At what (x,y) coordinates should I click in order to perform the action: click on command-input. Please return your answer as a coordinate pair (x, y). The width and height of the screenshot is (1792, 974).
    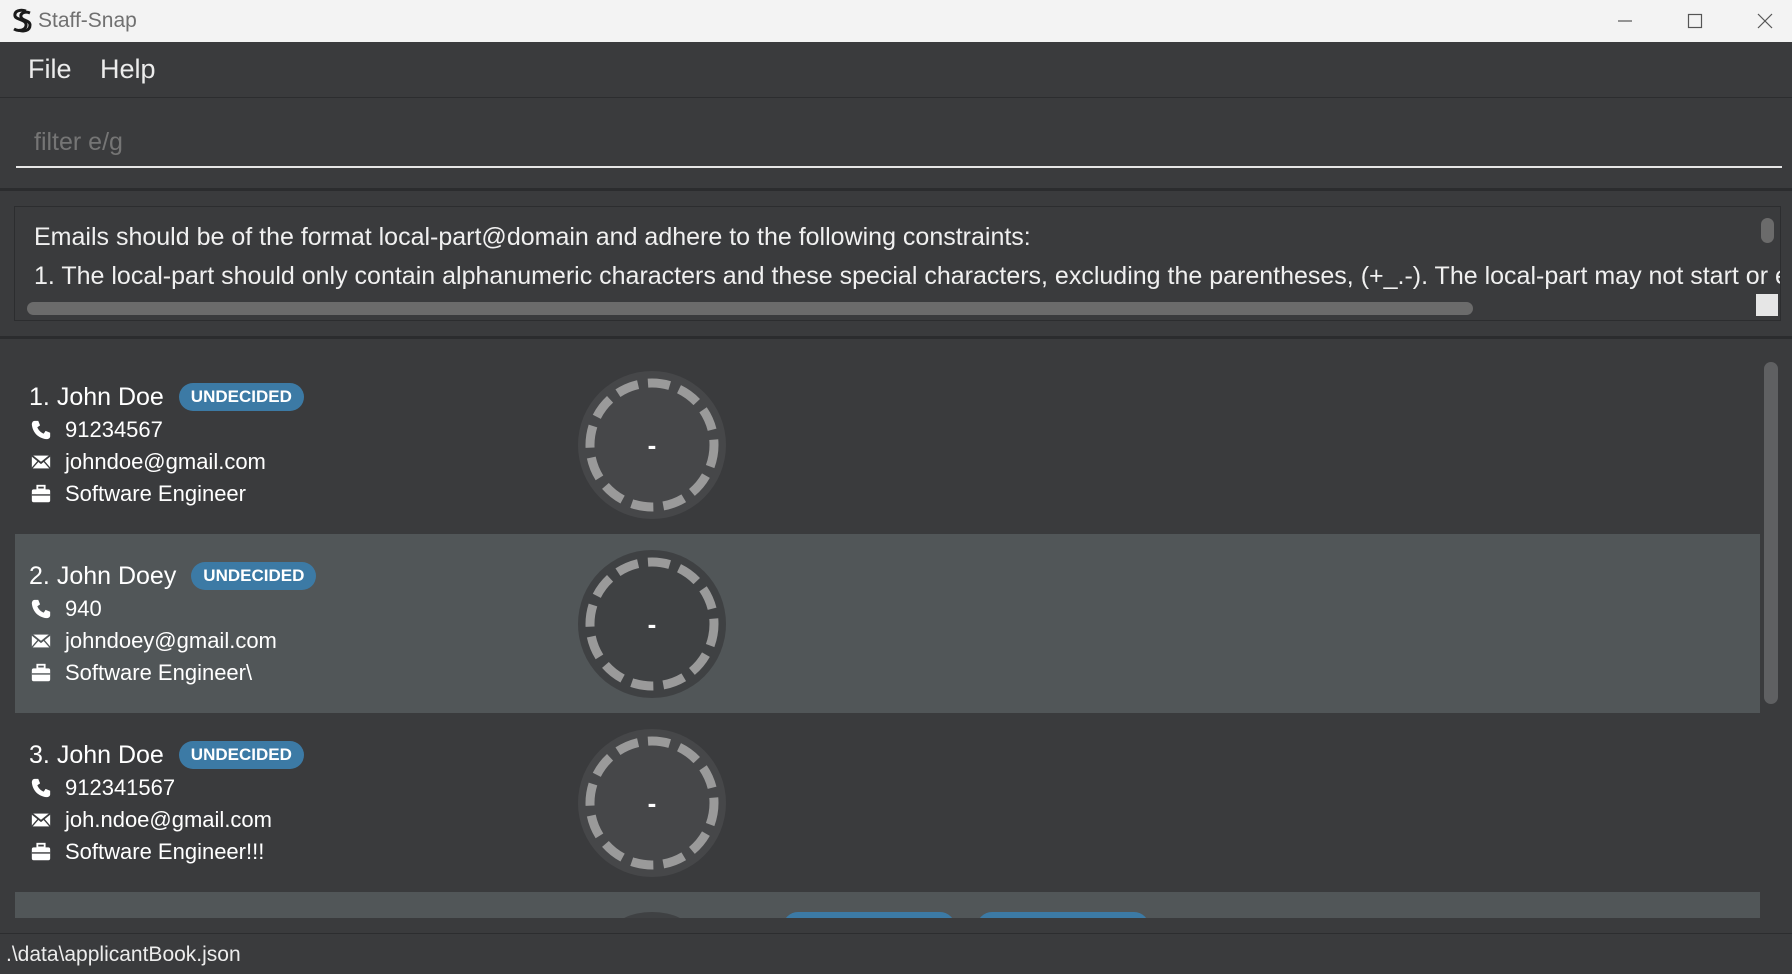
    Looking at the image, I should click on (899, 143).